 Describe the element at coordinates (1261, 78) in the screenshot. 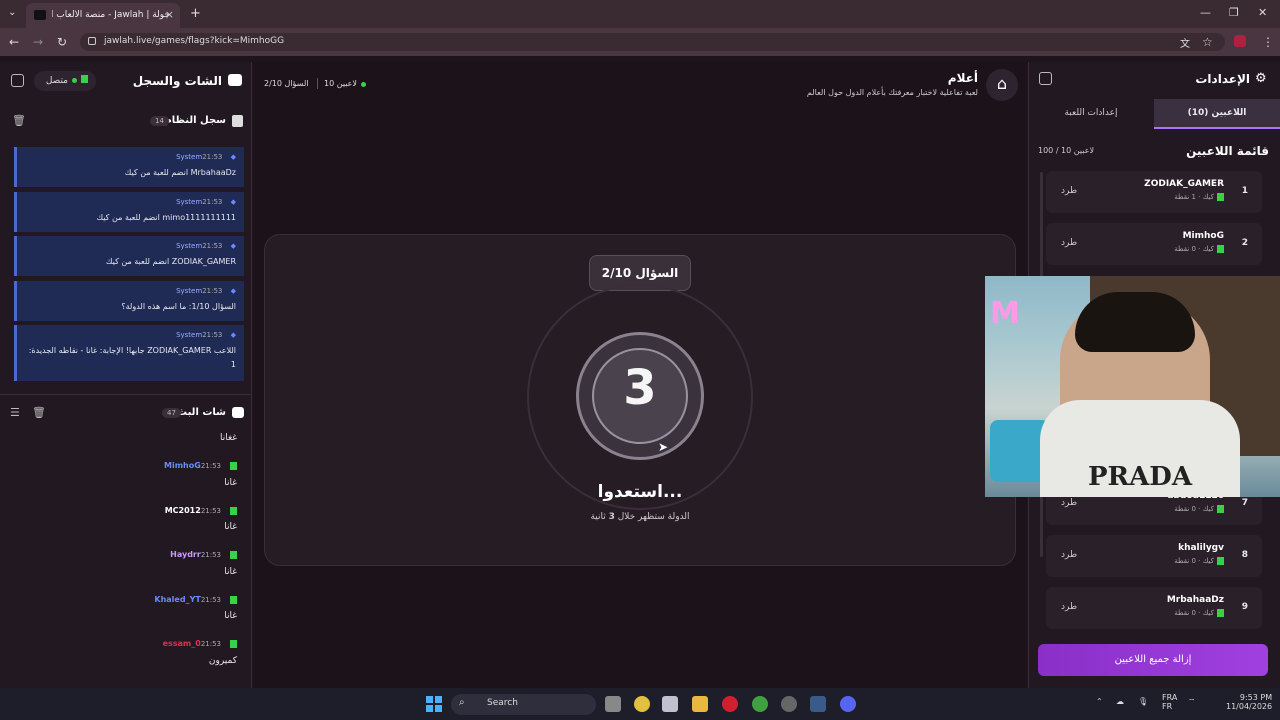

I see `gear-icon: ⚙` at that location.